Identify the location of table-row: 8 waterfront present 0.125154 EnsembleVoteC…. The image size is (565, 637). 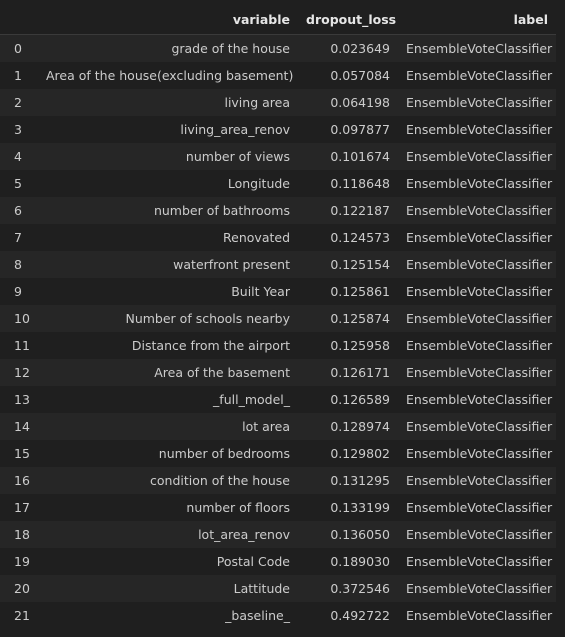
(278, 264).